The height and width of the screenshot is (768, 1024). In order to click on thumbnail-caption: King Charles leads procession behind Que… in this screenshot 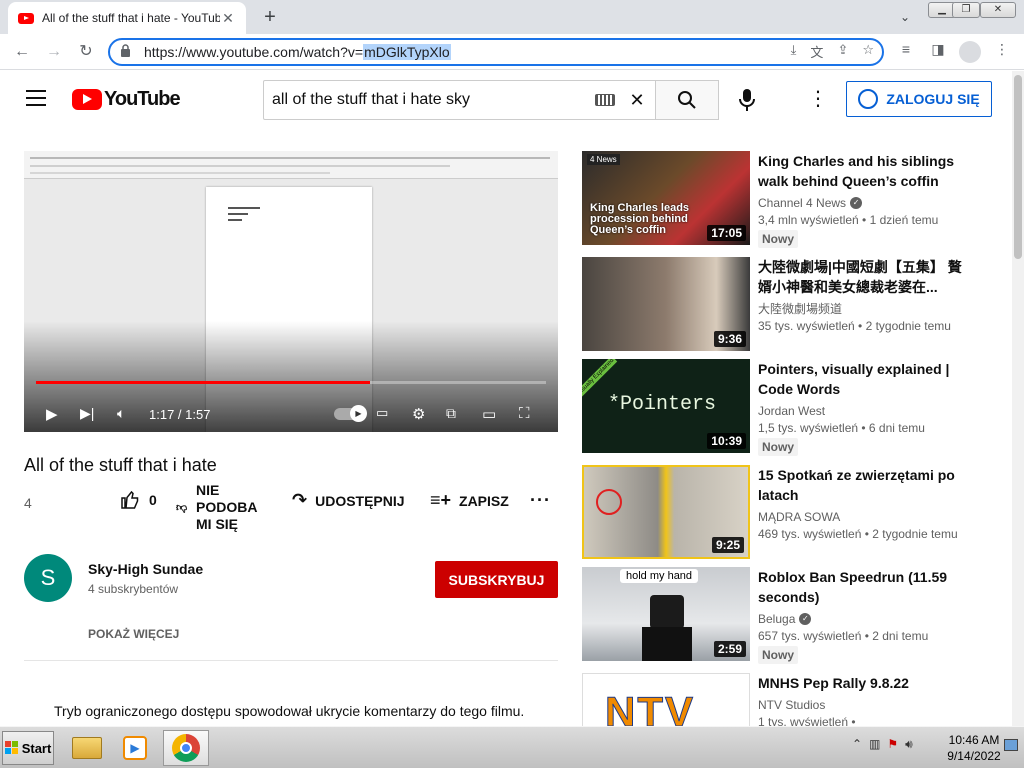, I will do `click(640, 219)`.